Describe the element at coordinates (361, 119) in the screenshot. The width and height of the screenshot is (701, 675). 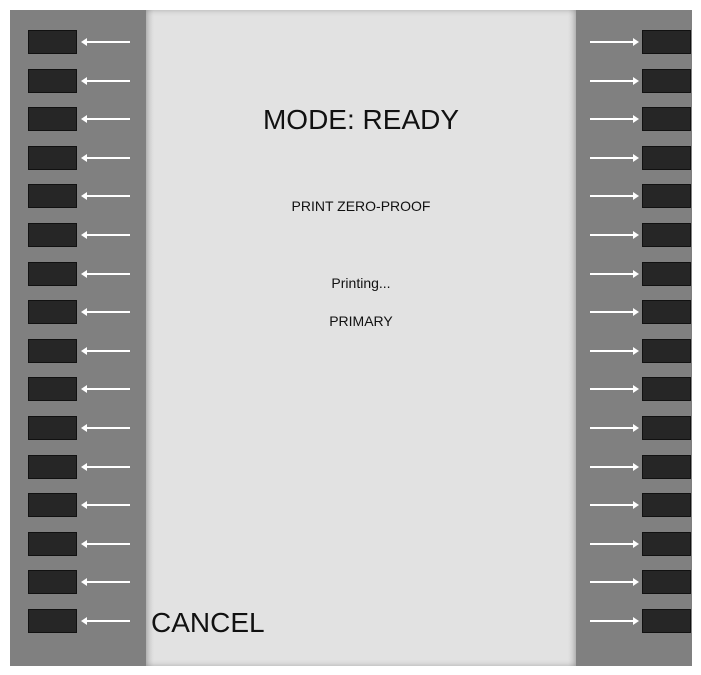
I see `mode-title: MODE: READY` at that location.